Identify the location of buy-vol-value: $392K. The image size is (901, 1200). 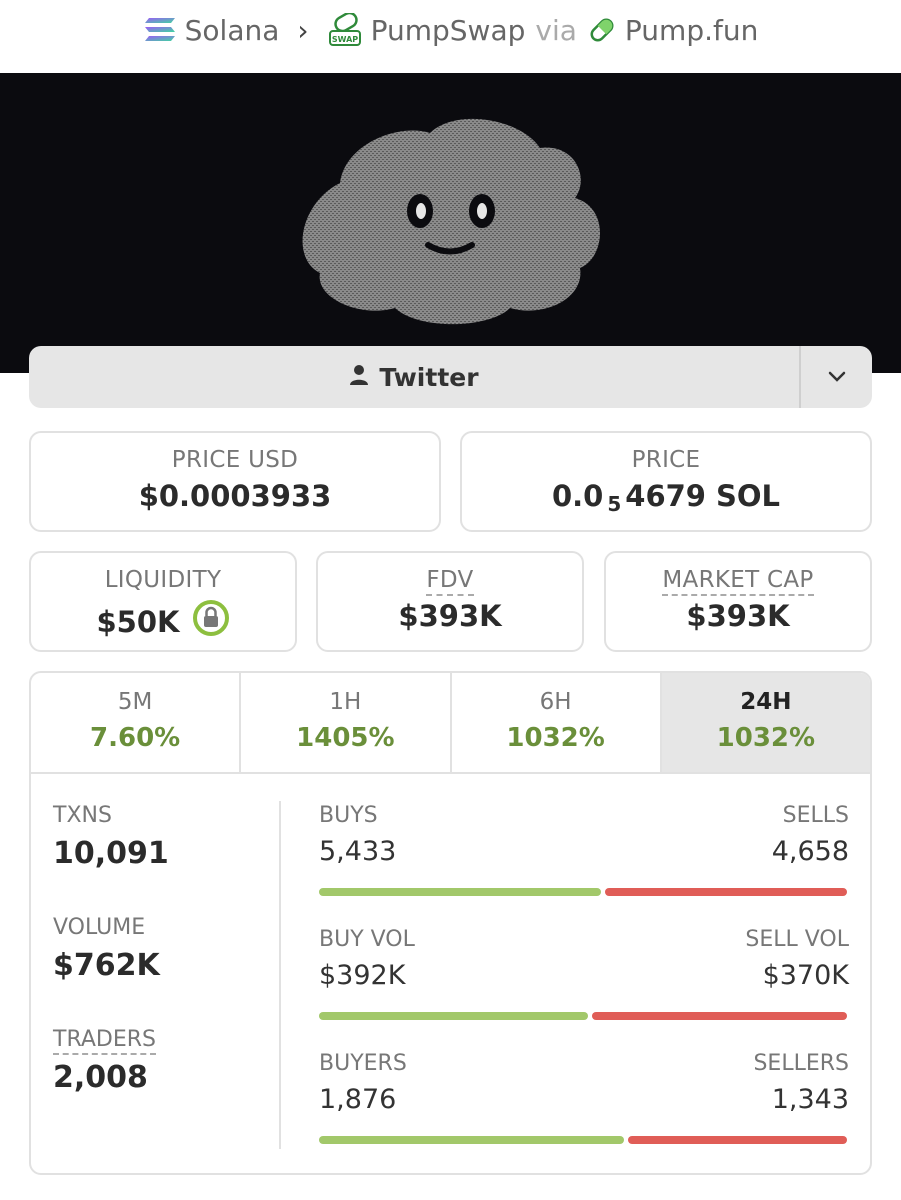
(362, 975).